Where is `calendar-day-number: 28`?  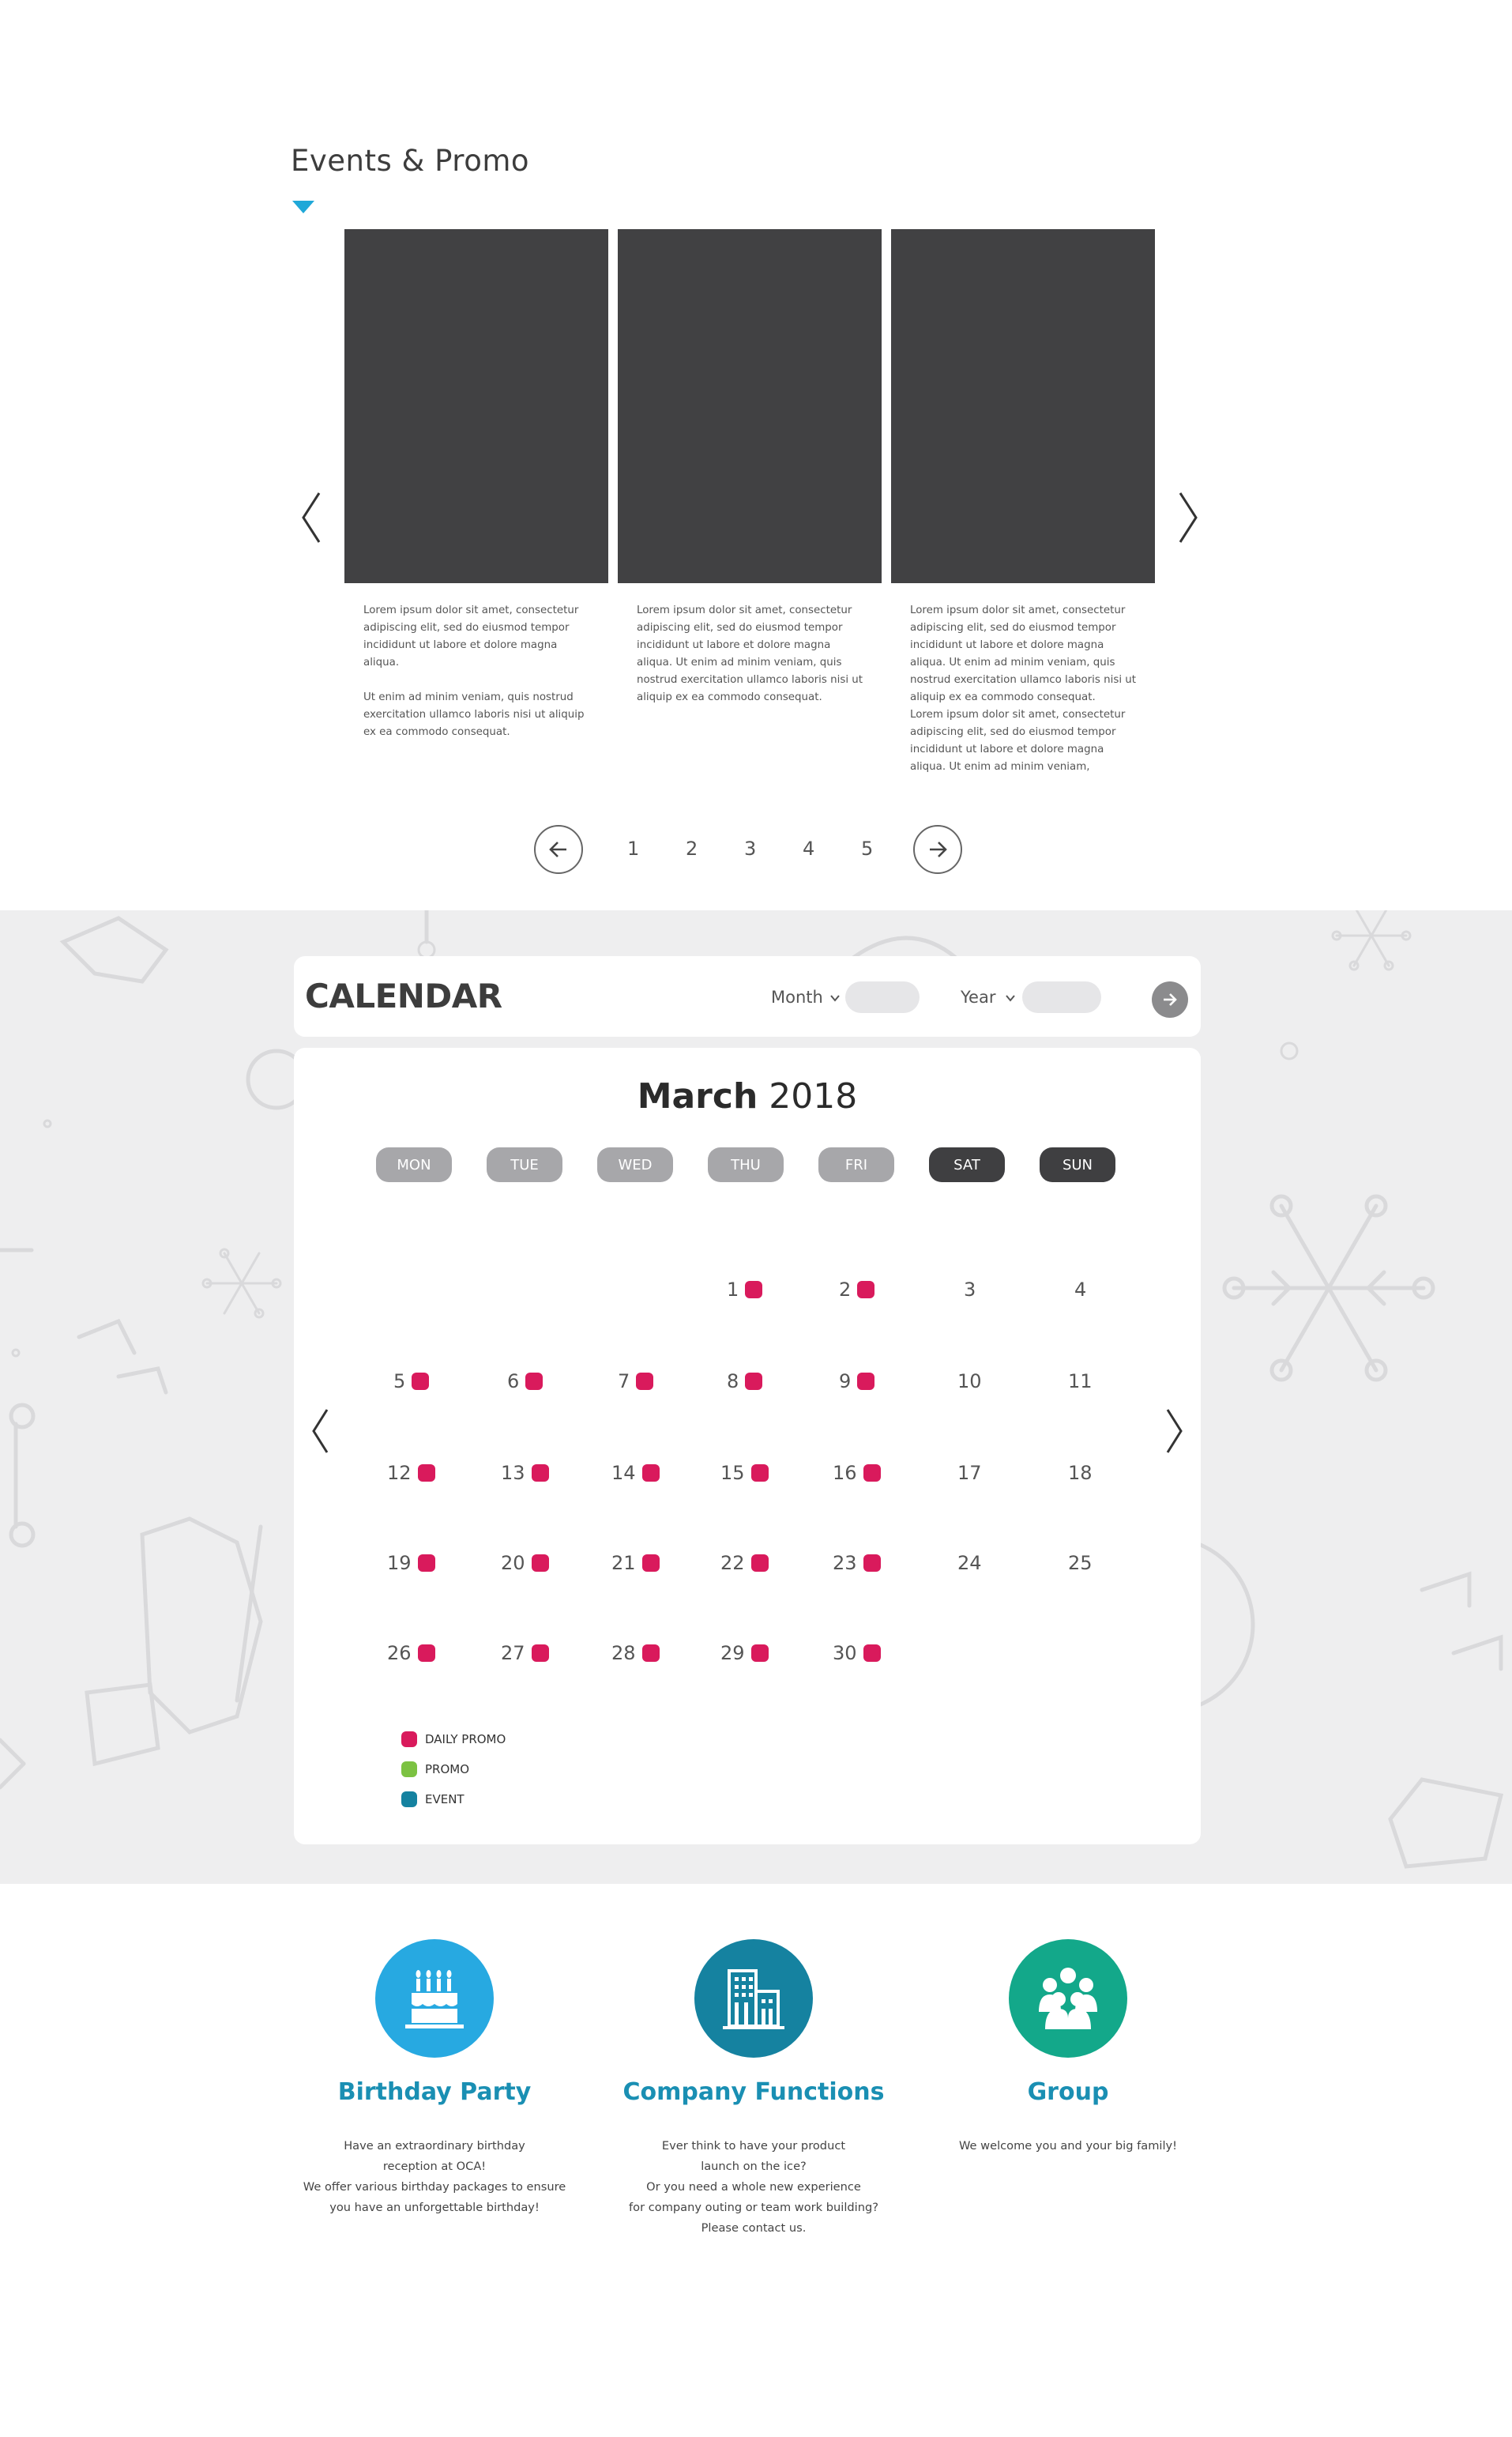
calendar-day-number: 28 is located at coordinates (623, 1653).